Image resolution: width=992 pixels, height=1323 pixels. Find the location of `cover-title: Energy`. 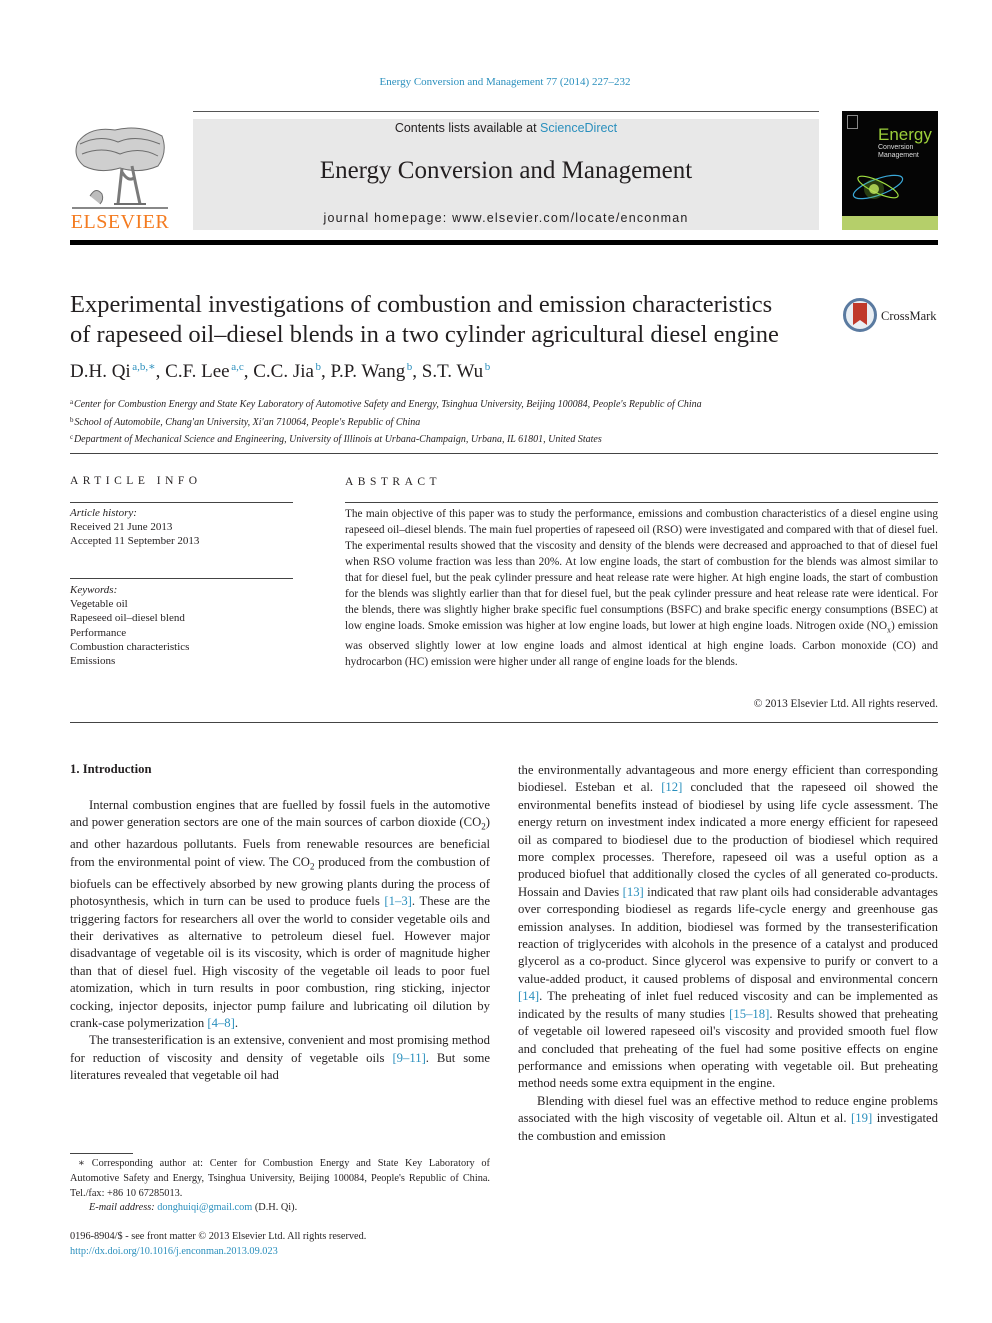

cover-title: Energy is located at coordinates (905, 134).